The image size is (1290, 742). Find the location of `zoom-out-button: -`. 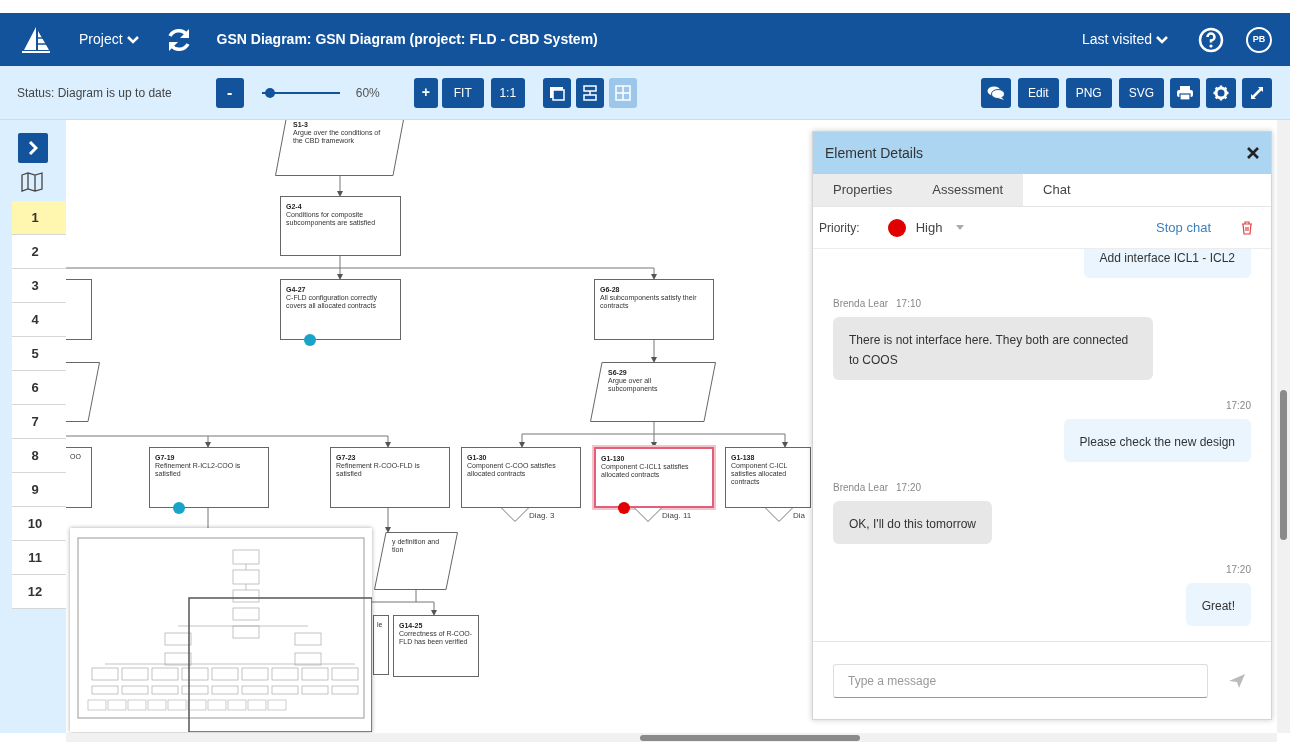

zoom-out-button: - is located at coordinates (229, 92).